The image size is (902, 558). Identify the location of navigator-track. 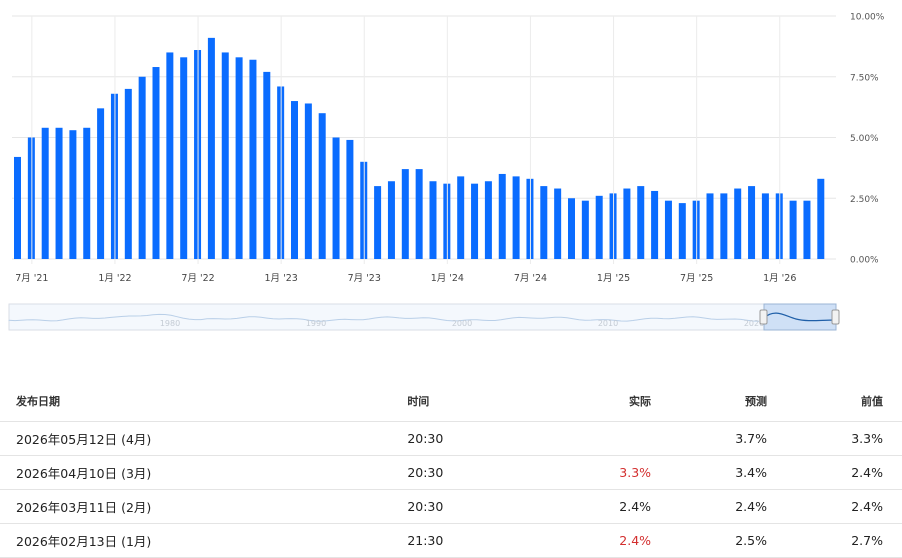
(422, 317).